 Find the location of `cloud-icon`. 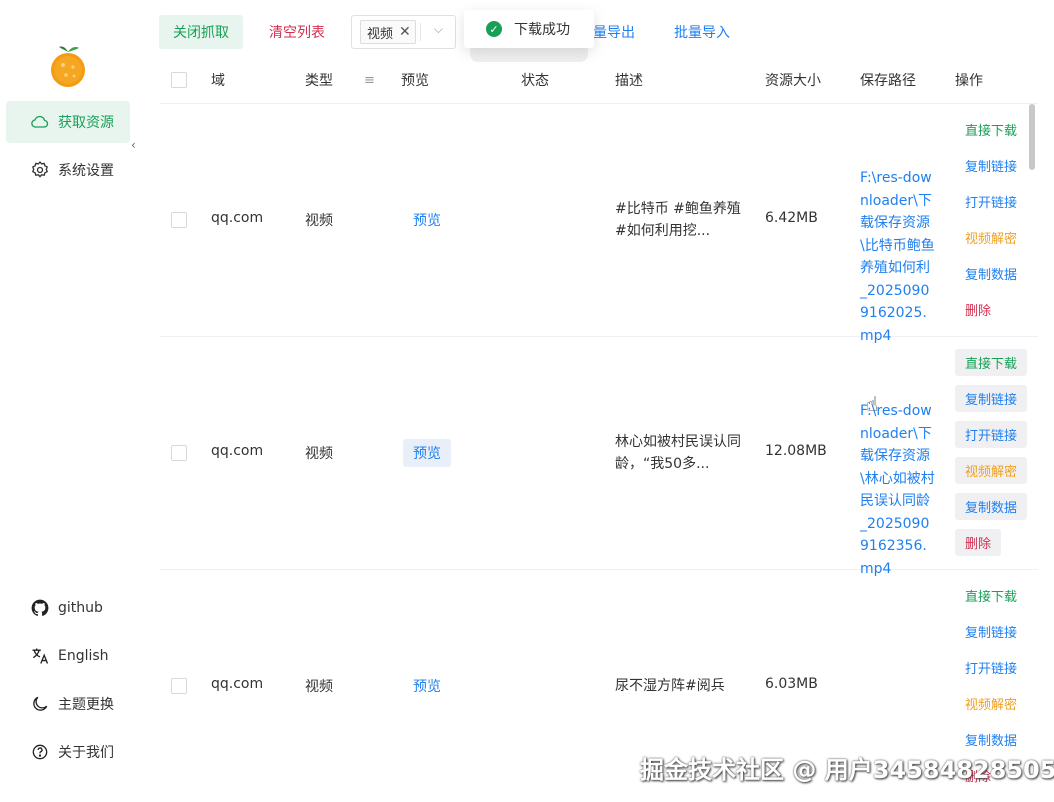

cloud-icon is located at coordinates (40, 121).